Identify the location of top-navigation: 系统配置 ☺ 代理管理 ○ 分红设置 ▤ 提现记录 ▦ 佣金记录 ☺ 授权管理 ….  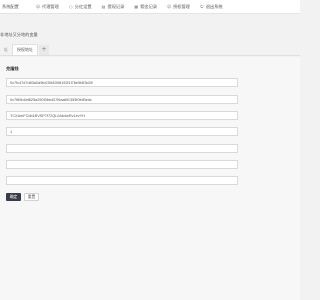
(150, 7).